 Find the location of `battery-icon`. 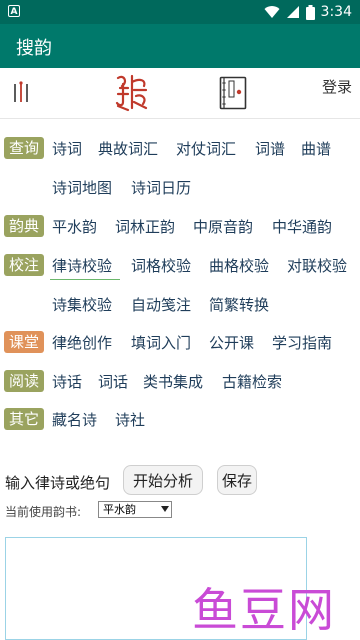

battery-icon is located at coordinates (310, 12).